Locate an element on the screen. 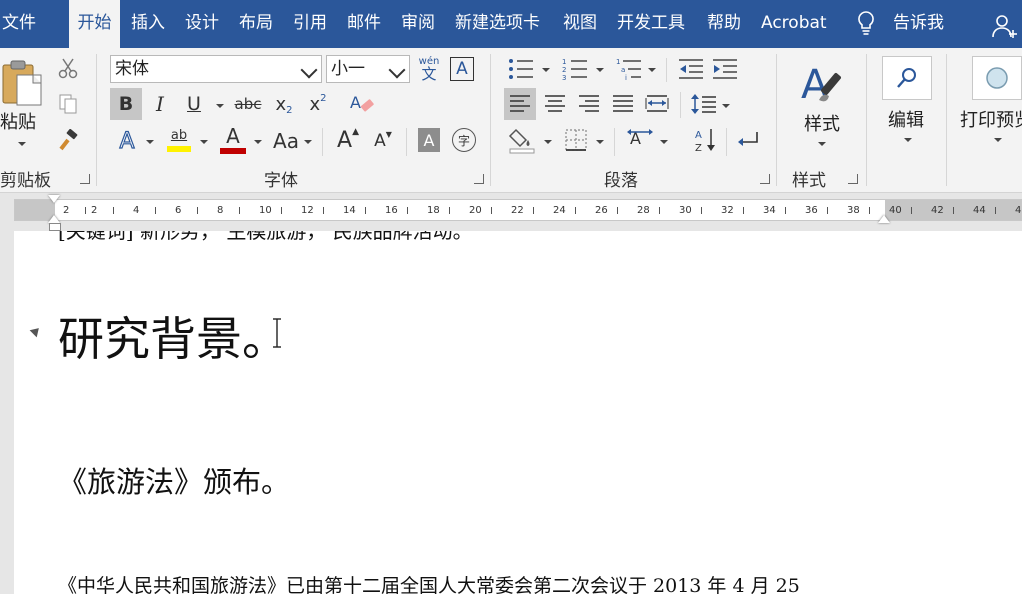 This screenshot has height=594, width=1022. align-right-icon is located at coordinates (589, 104).